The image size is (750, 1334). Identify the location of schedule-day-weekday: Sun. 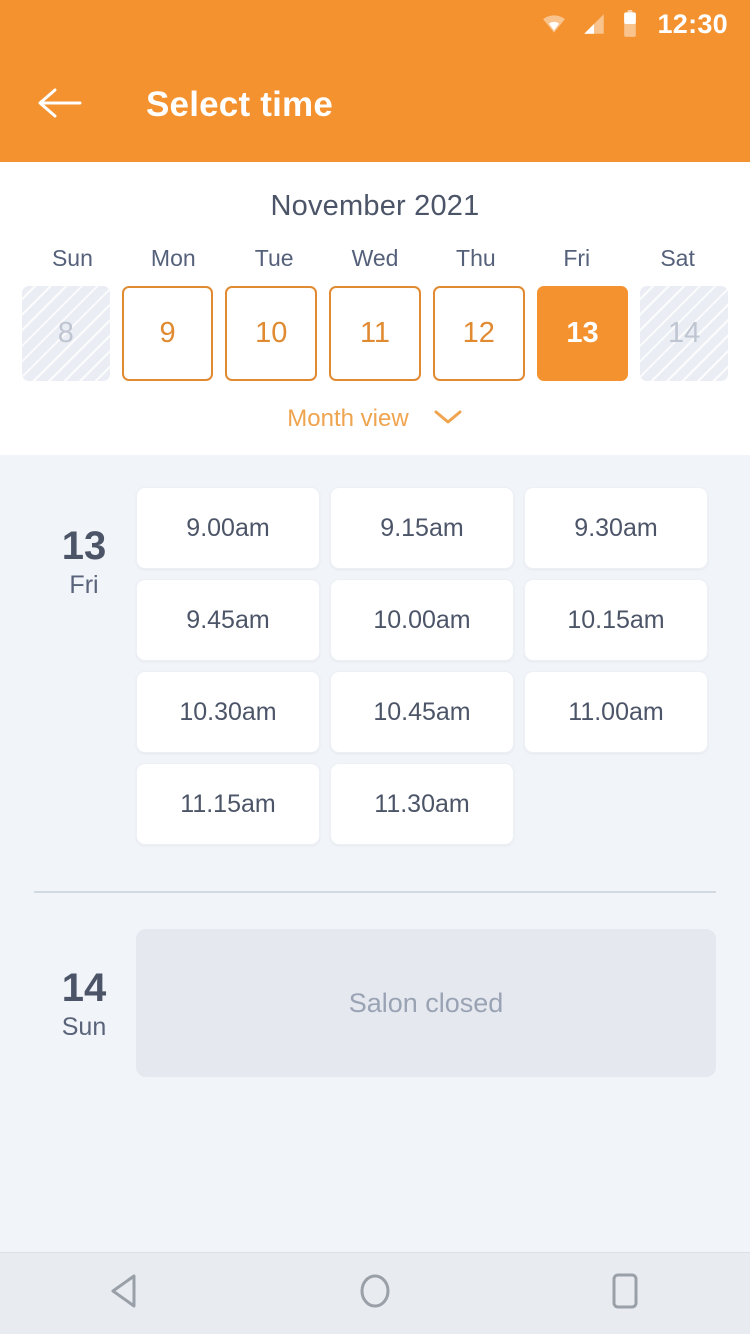
(84, 1027).